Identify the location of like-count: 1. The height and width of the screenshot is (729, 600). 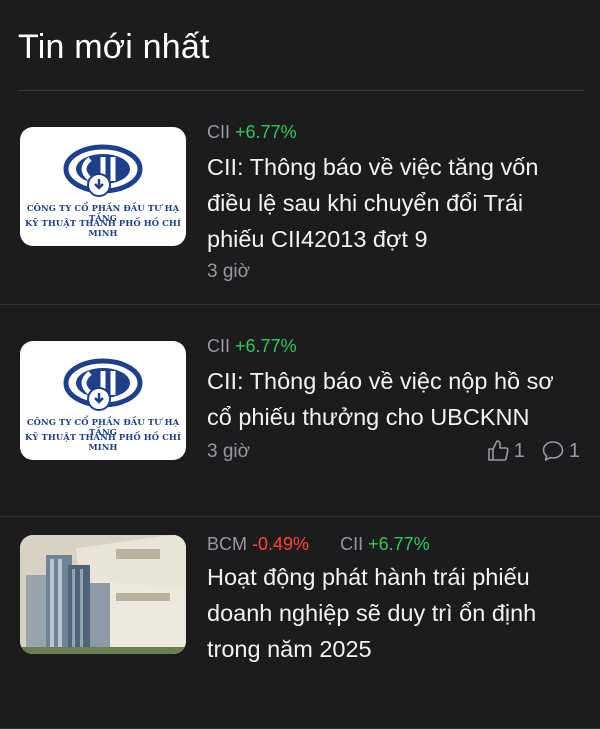
(519, 450).